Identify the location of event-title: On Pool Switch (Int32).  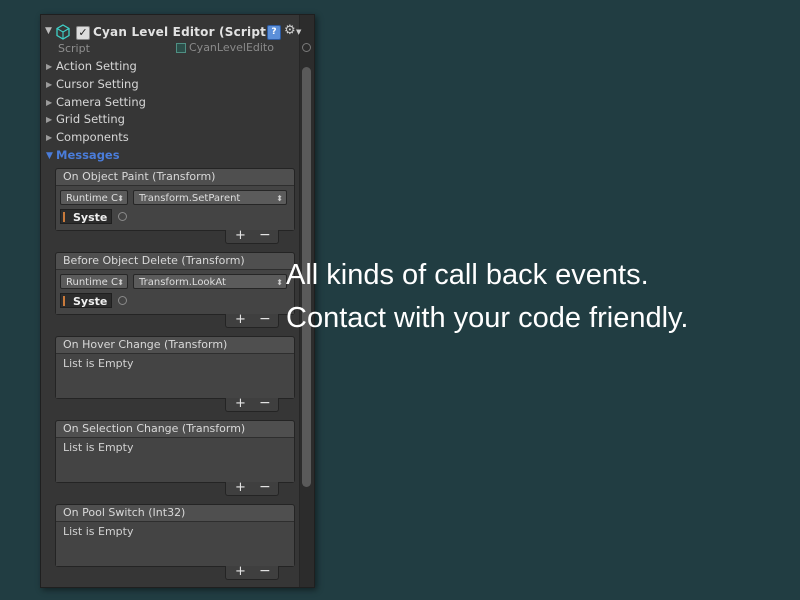
(175, 513).